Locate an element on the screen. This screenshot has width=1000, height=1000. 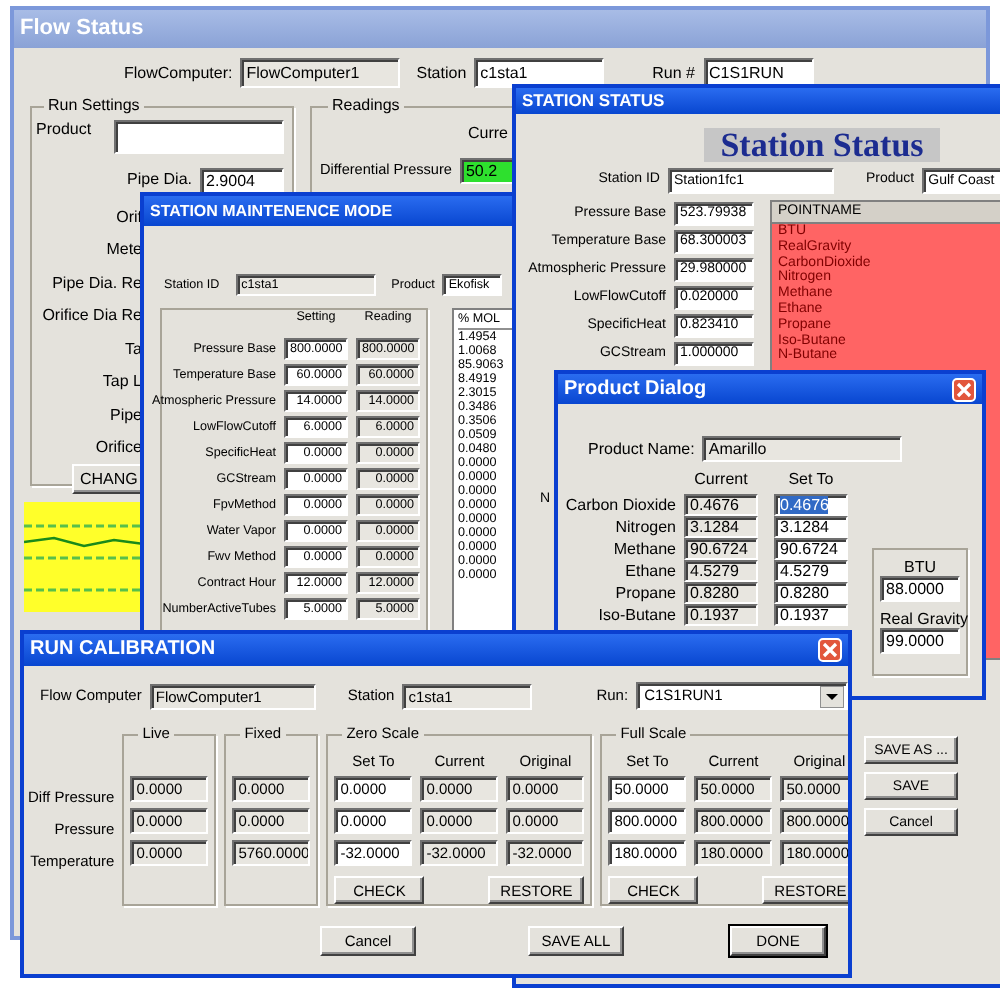
field-label: Pipe is located at coordinates (125, 414).